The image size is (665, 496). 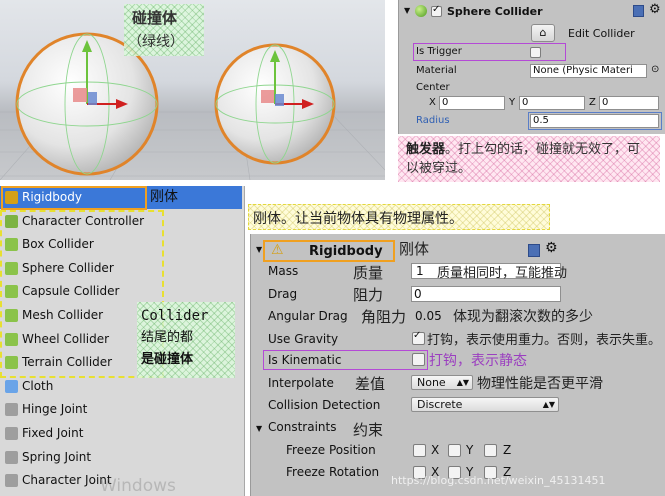 I want to click on interpolate-value: None, so click(x=431, y=382).